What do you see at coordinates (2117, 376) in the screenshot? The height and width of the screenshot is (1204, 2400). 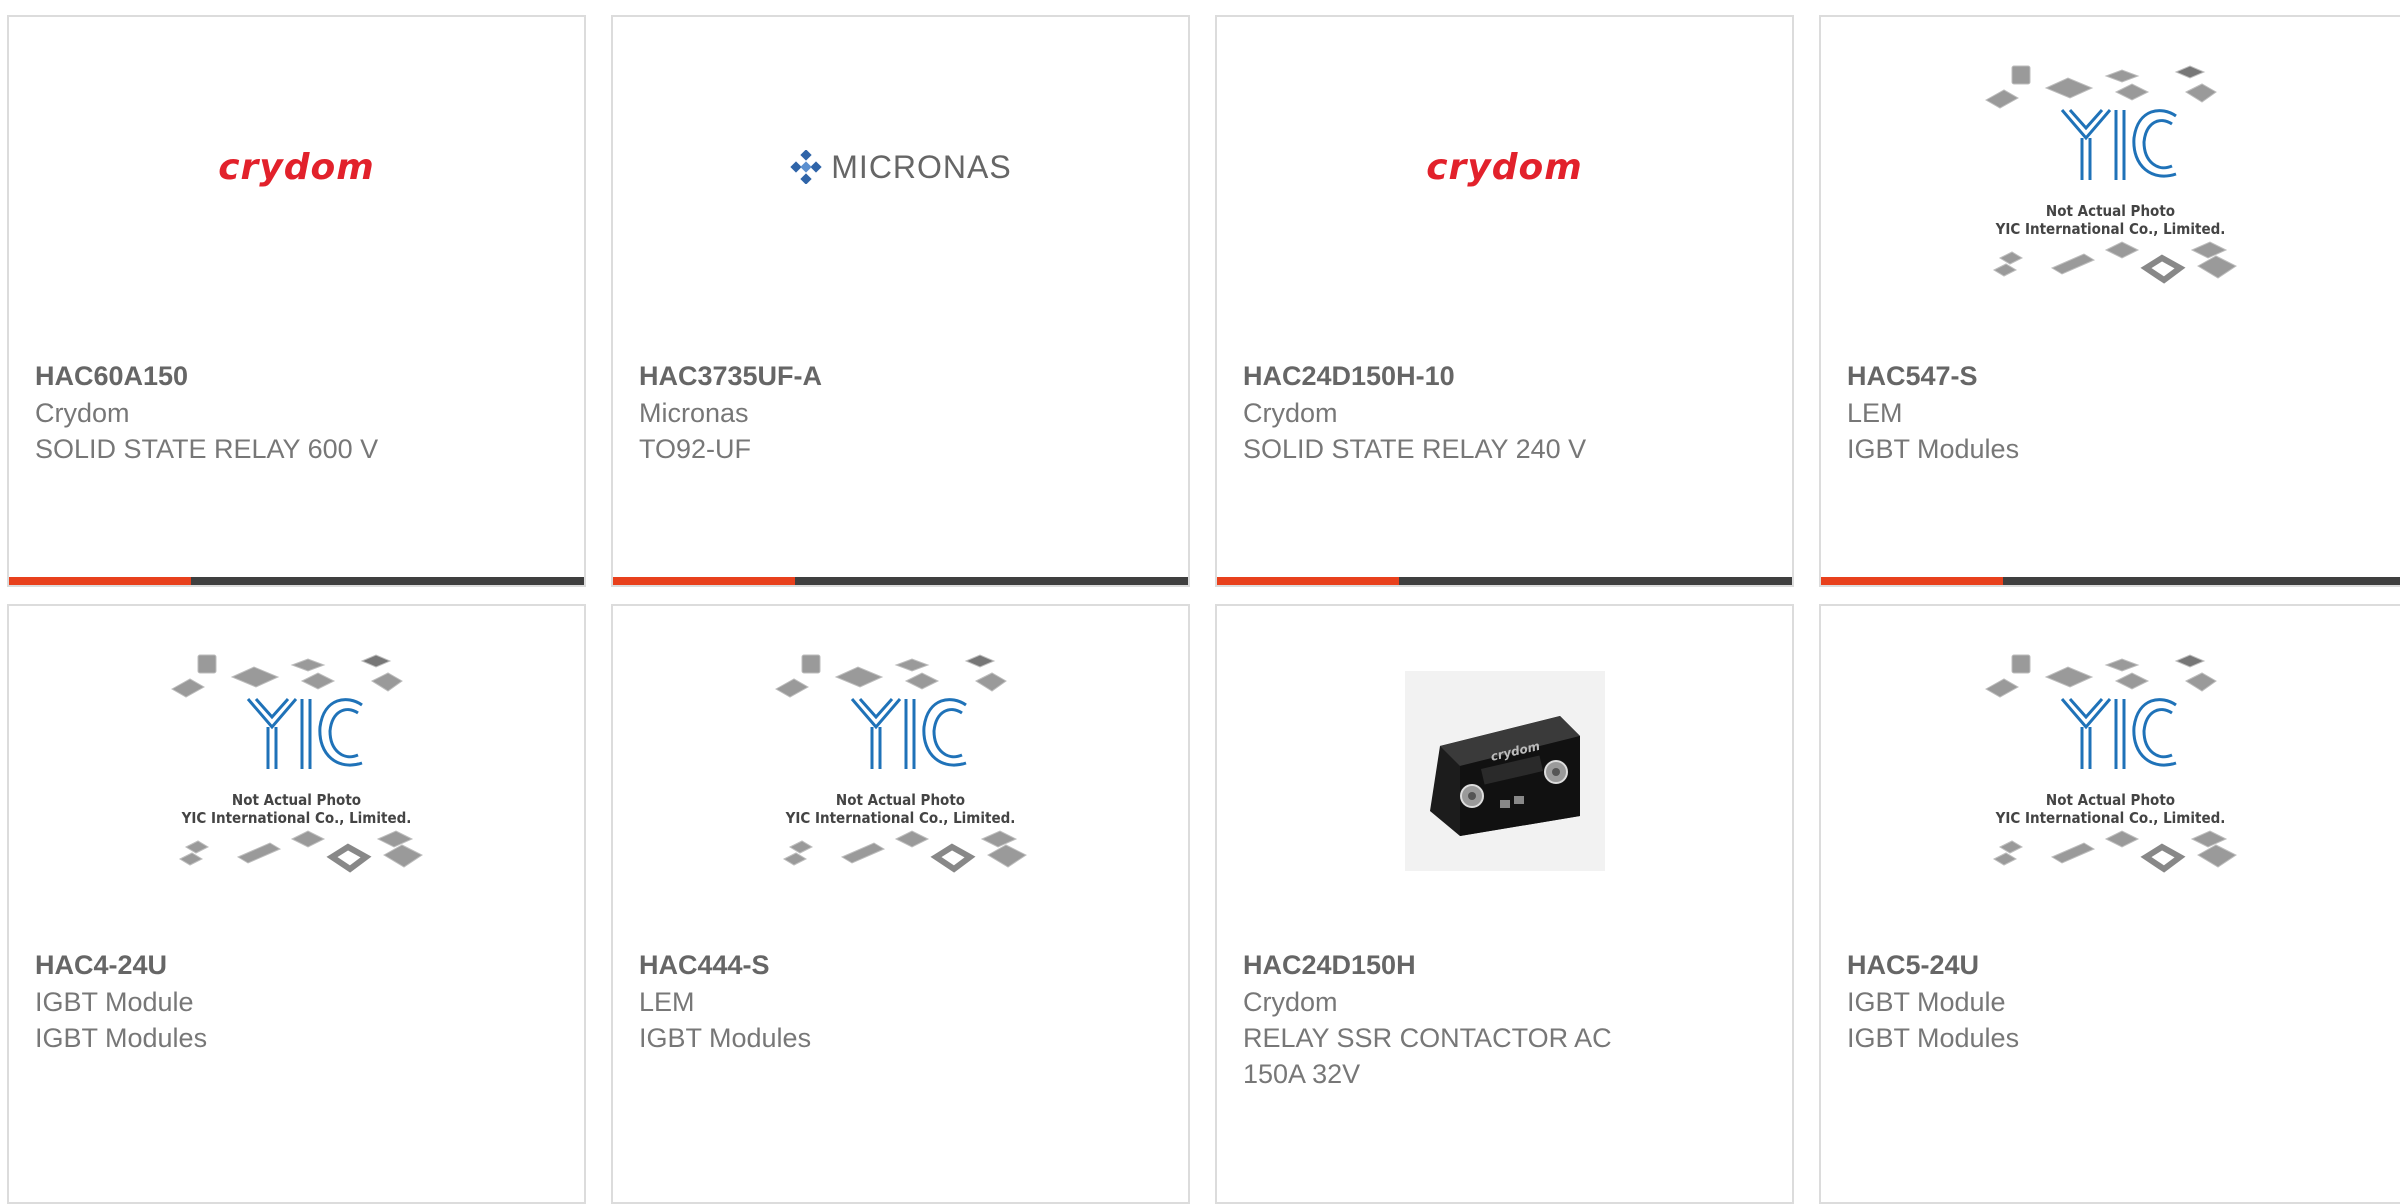 I see `part-number: HAC547-S` at bounding box center [2117, 376].